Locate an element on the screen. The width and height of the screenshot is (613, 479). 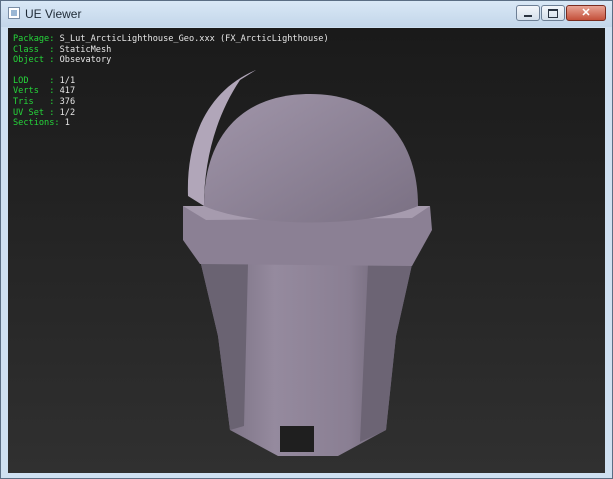
info-row-verts: Verts : 417 is located at coordinates (171, 91).